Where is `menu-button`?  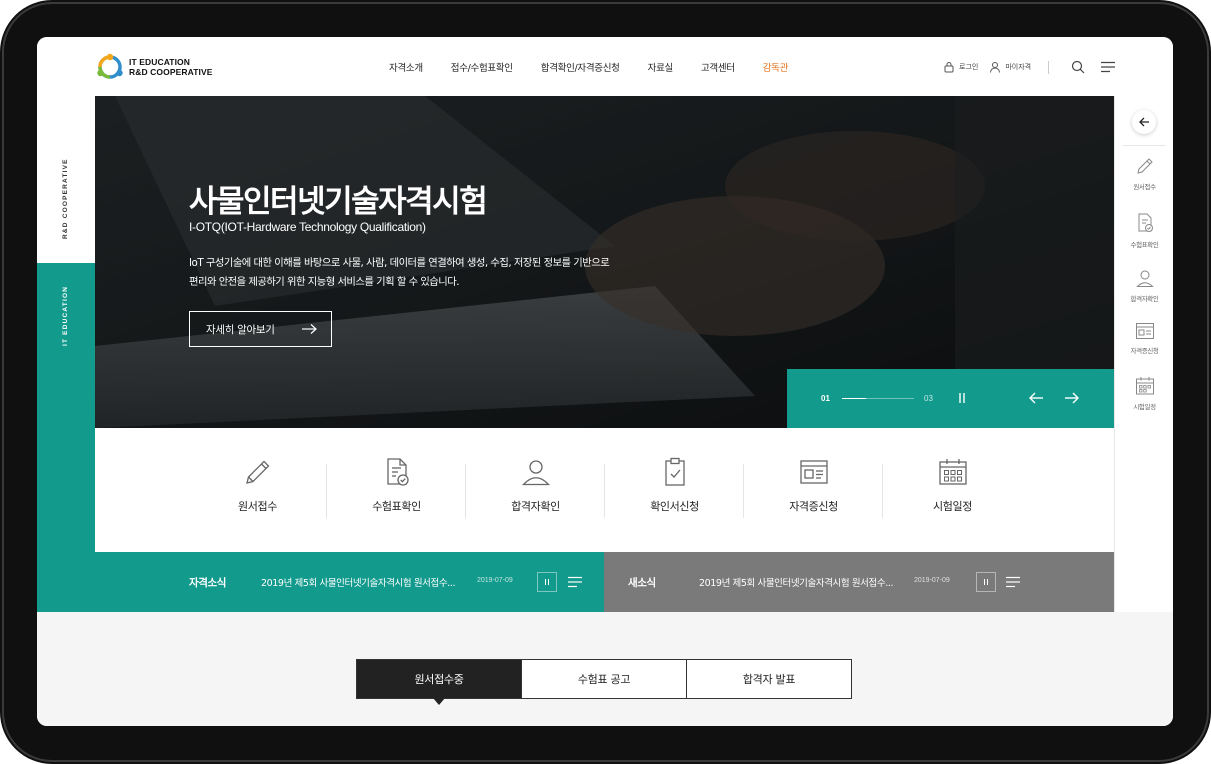 menu-button is located at coordinates (1108, 67).